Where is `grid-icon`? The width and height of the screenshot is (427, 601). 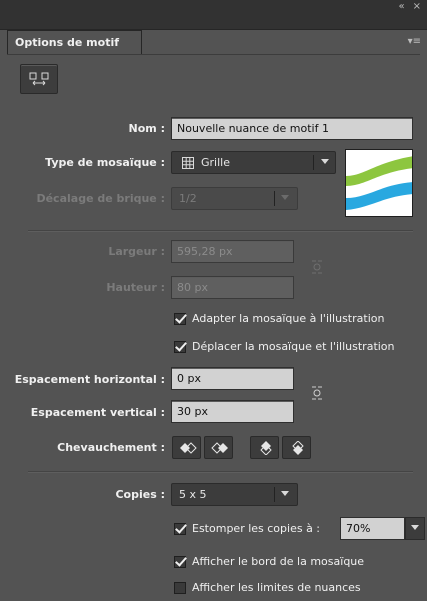 grid-icon is located at coordinates (188, 163).